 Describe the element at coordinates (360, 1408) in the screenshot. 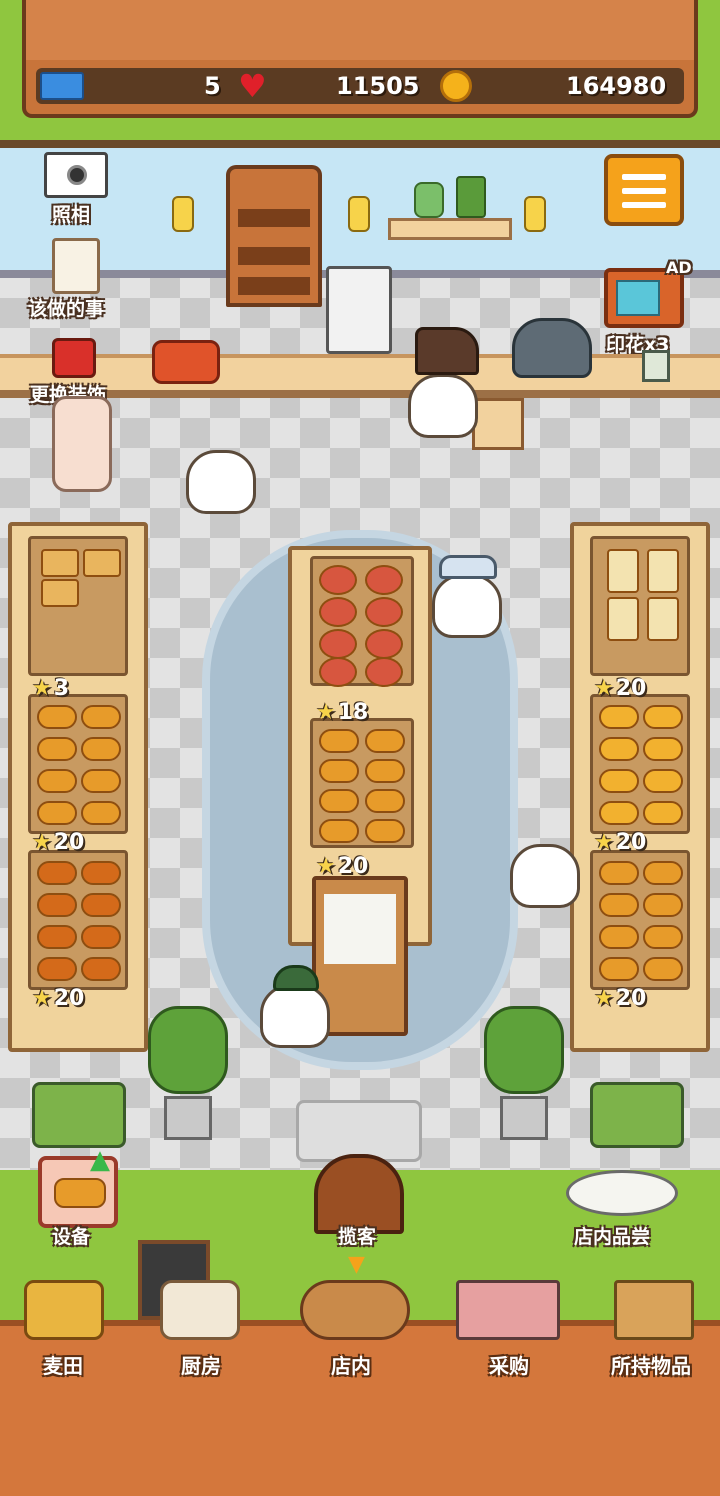

I see `bottom-nav-bar` at that location.